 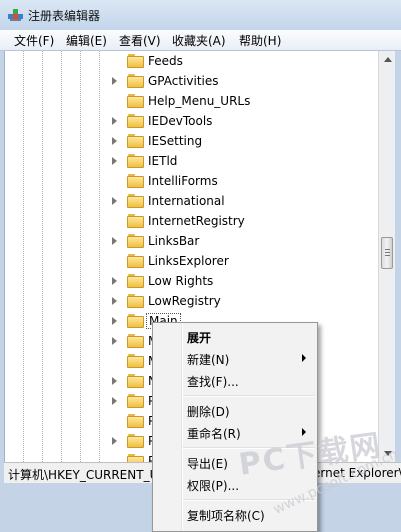 I want to click on tree-item: IESetting, so click(x=192, y=141).